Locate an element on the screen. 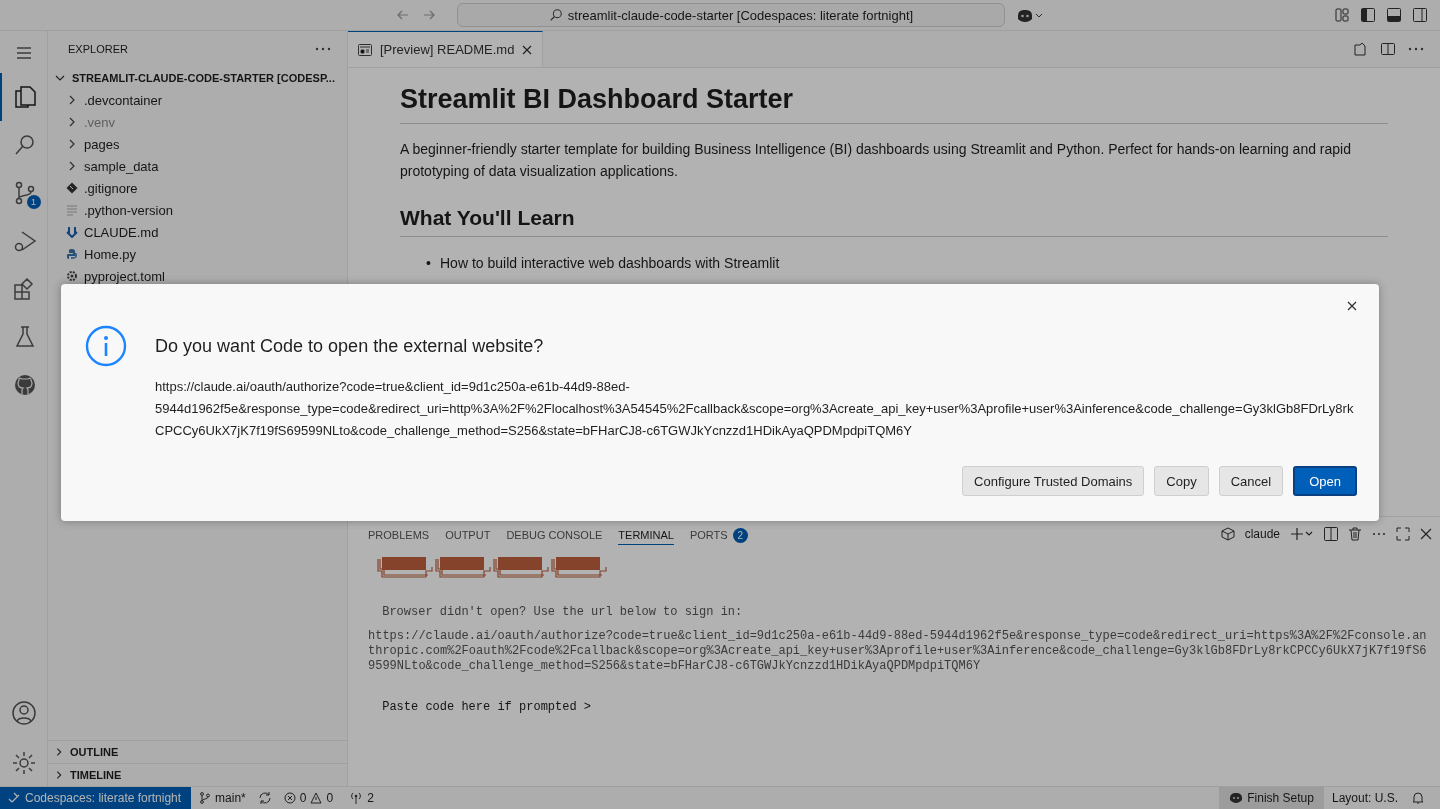  add-icon is located at coordinates (1302, 534).